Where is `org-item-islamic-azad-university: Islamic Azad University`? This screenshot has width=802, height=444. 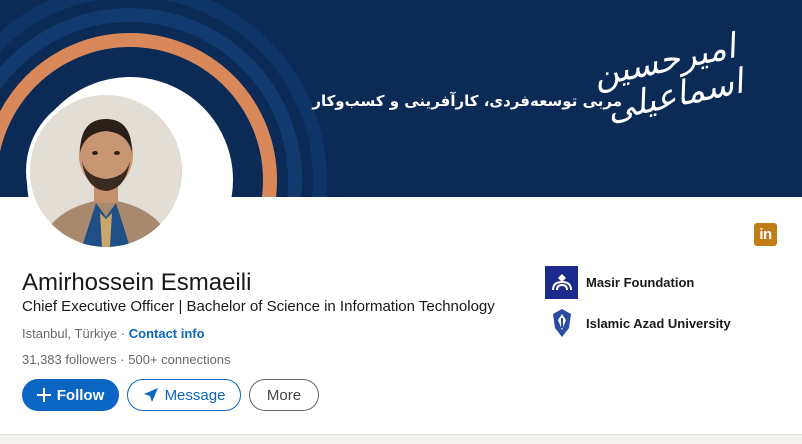 org-item-islamic-azad-university: Islamic Azad University is located at coordinates (638, 323).